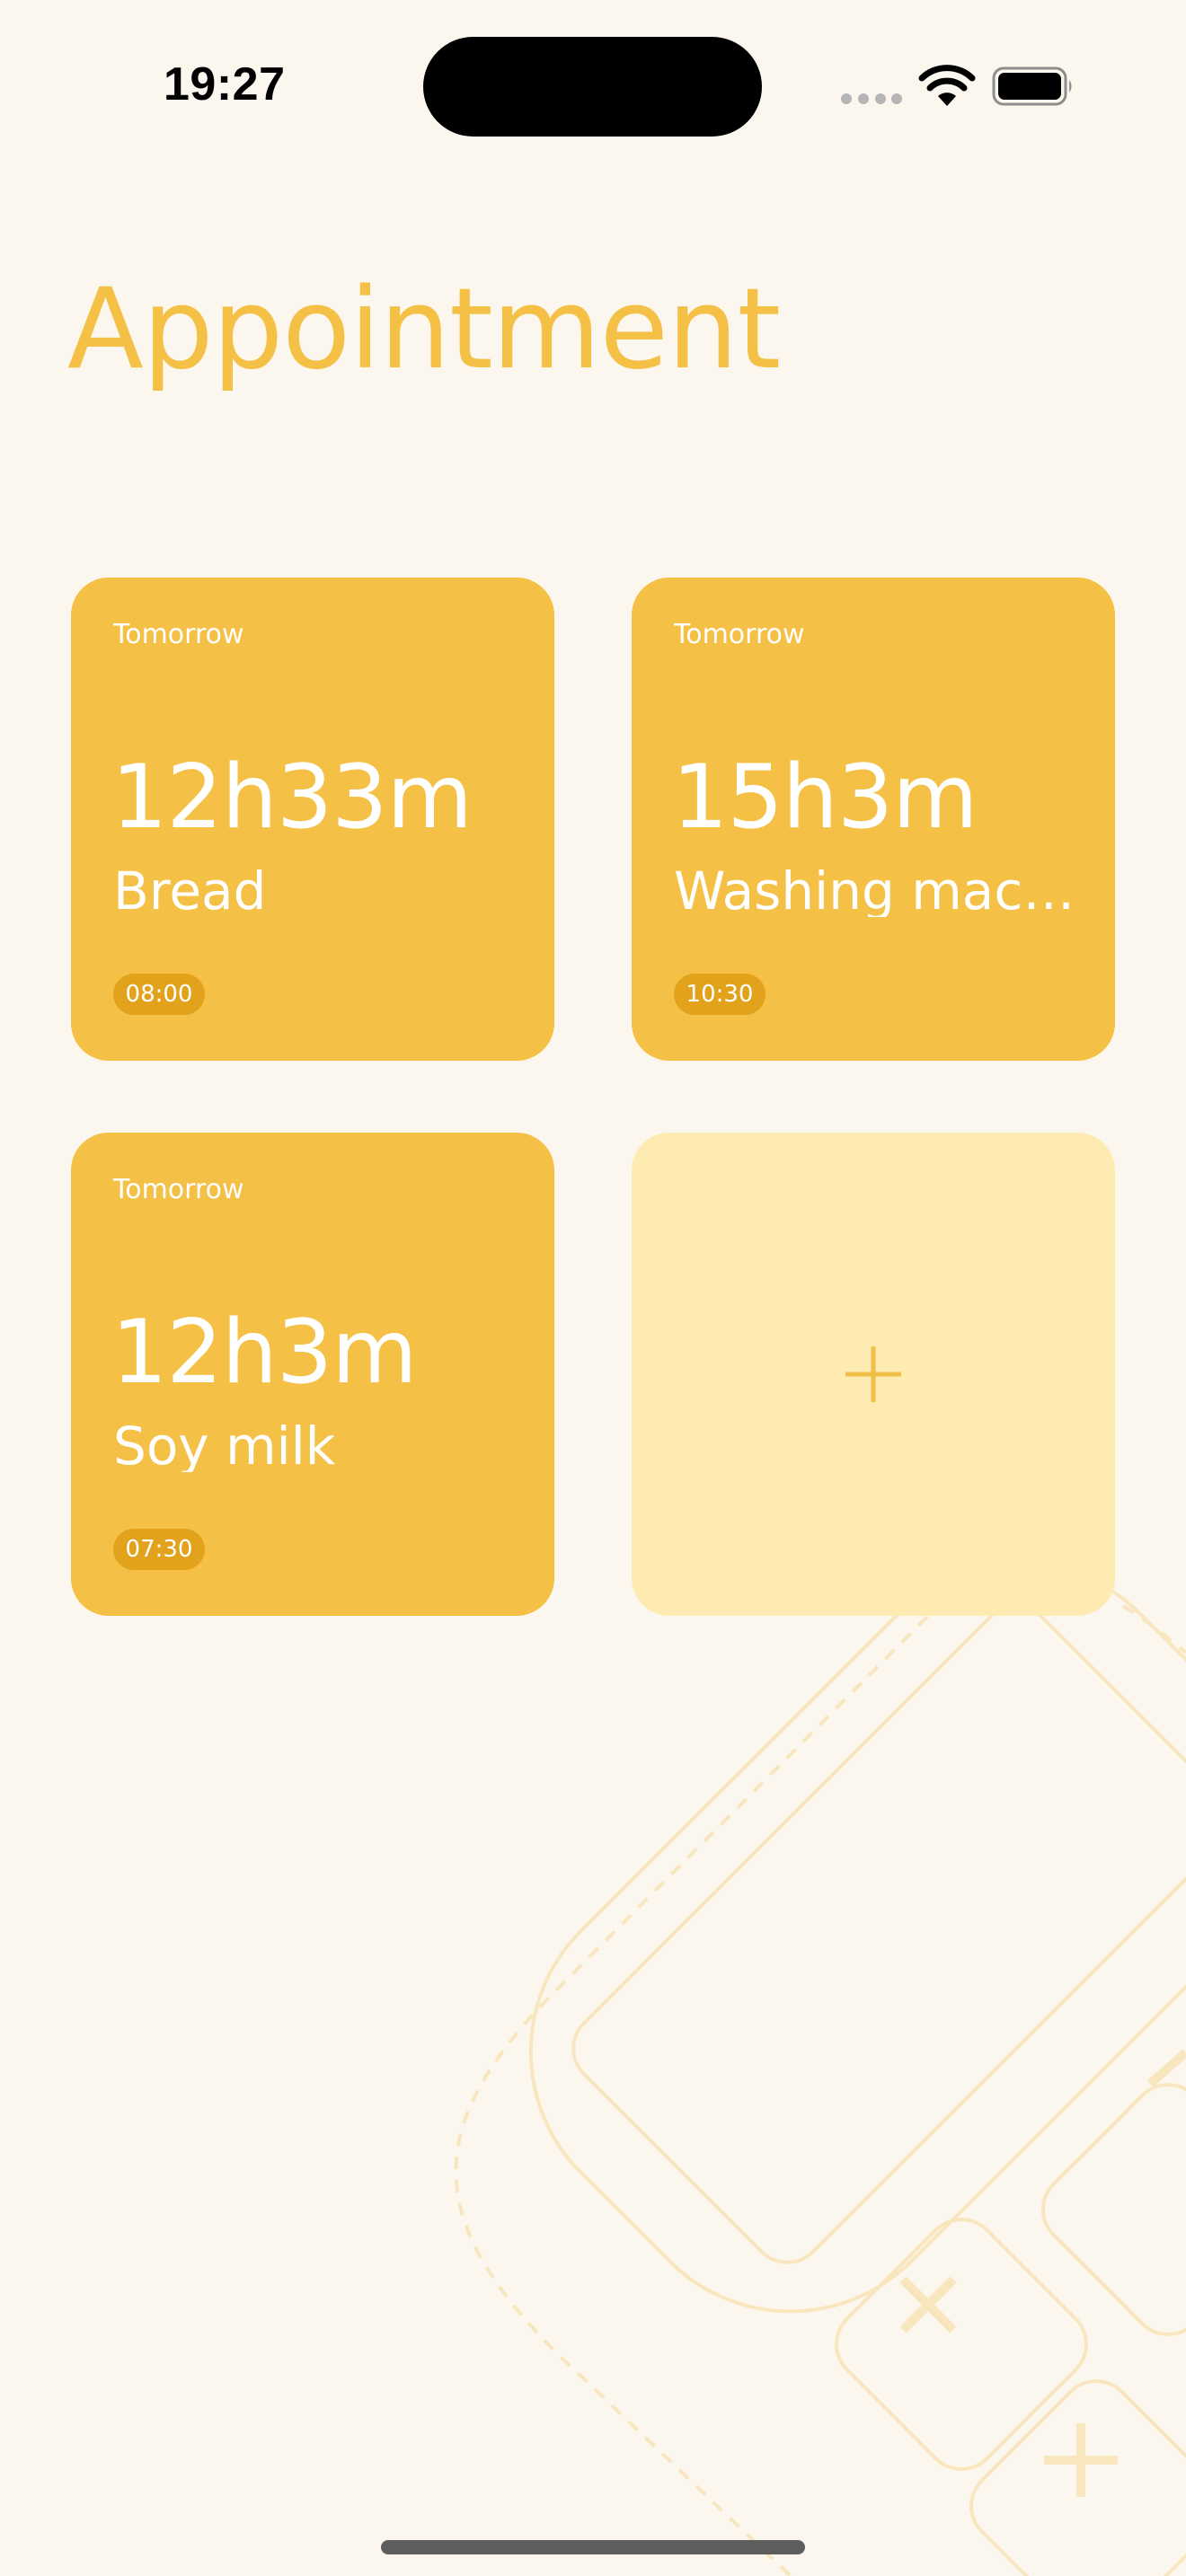  What do you see at coordinates (1032, 86) in the screenshot?
I see `battery-icon` at bounding box center [1032, 86].